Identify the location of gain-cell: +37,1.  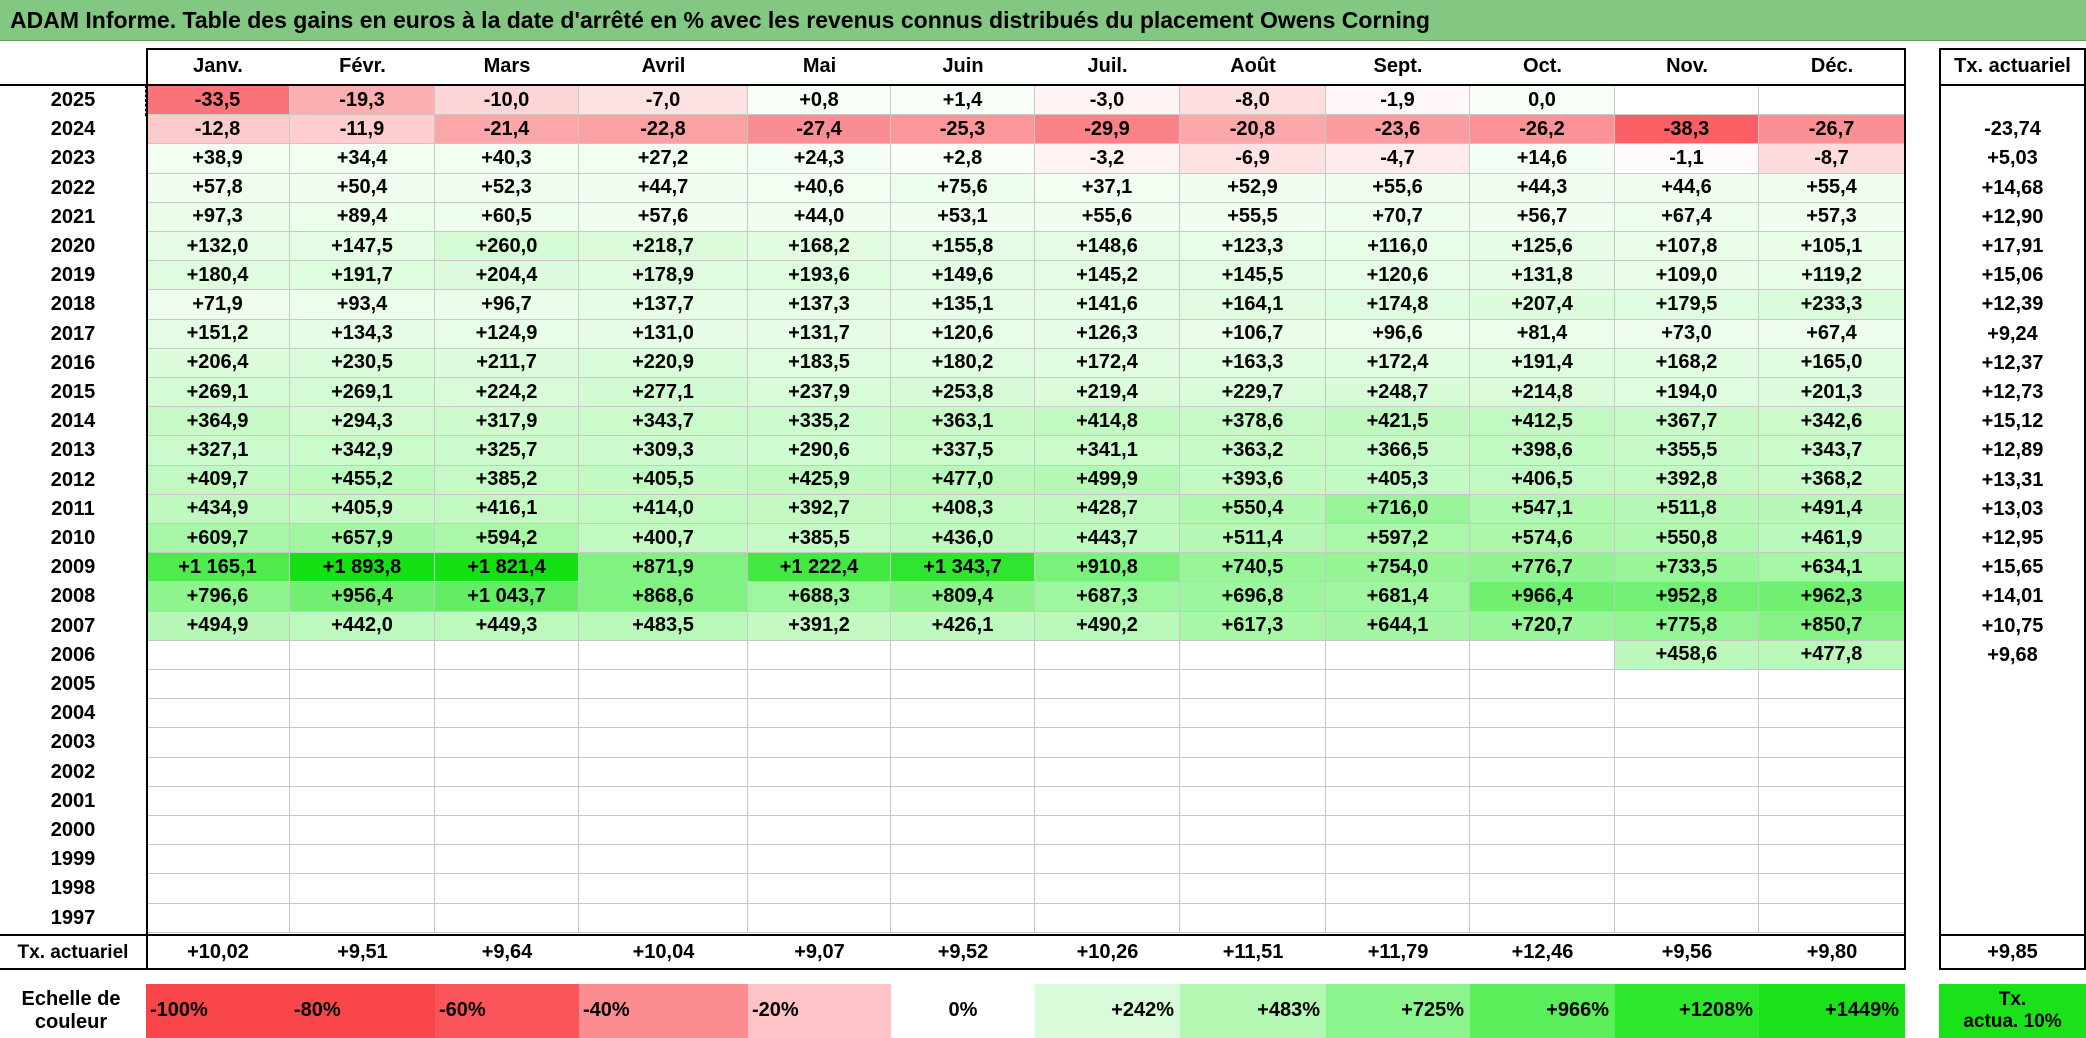
(1107, 188).